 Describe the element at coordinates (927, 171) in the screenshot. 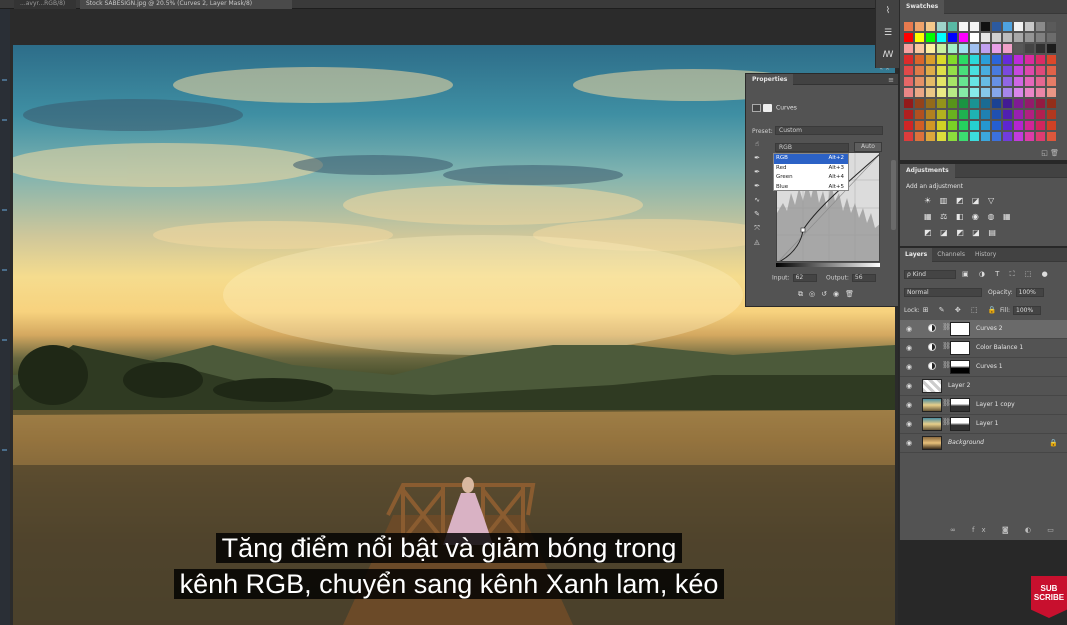

I see `adjustments-tab: Adjustments` at that location.